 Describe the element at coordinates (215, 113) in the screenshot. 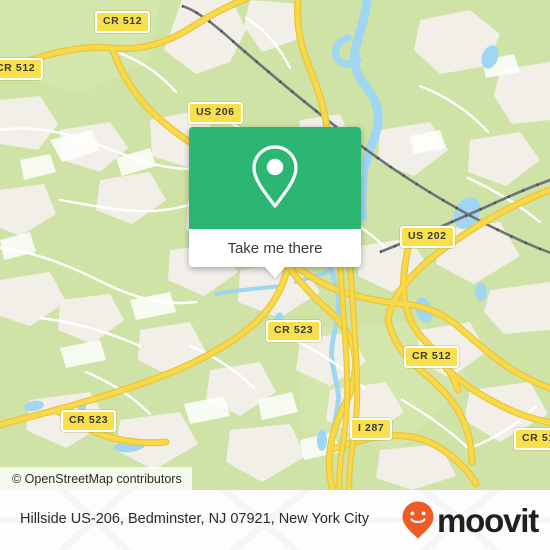

I see `road-shield: US 206` at that location.